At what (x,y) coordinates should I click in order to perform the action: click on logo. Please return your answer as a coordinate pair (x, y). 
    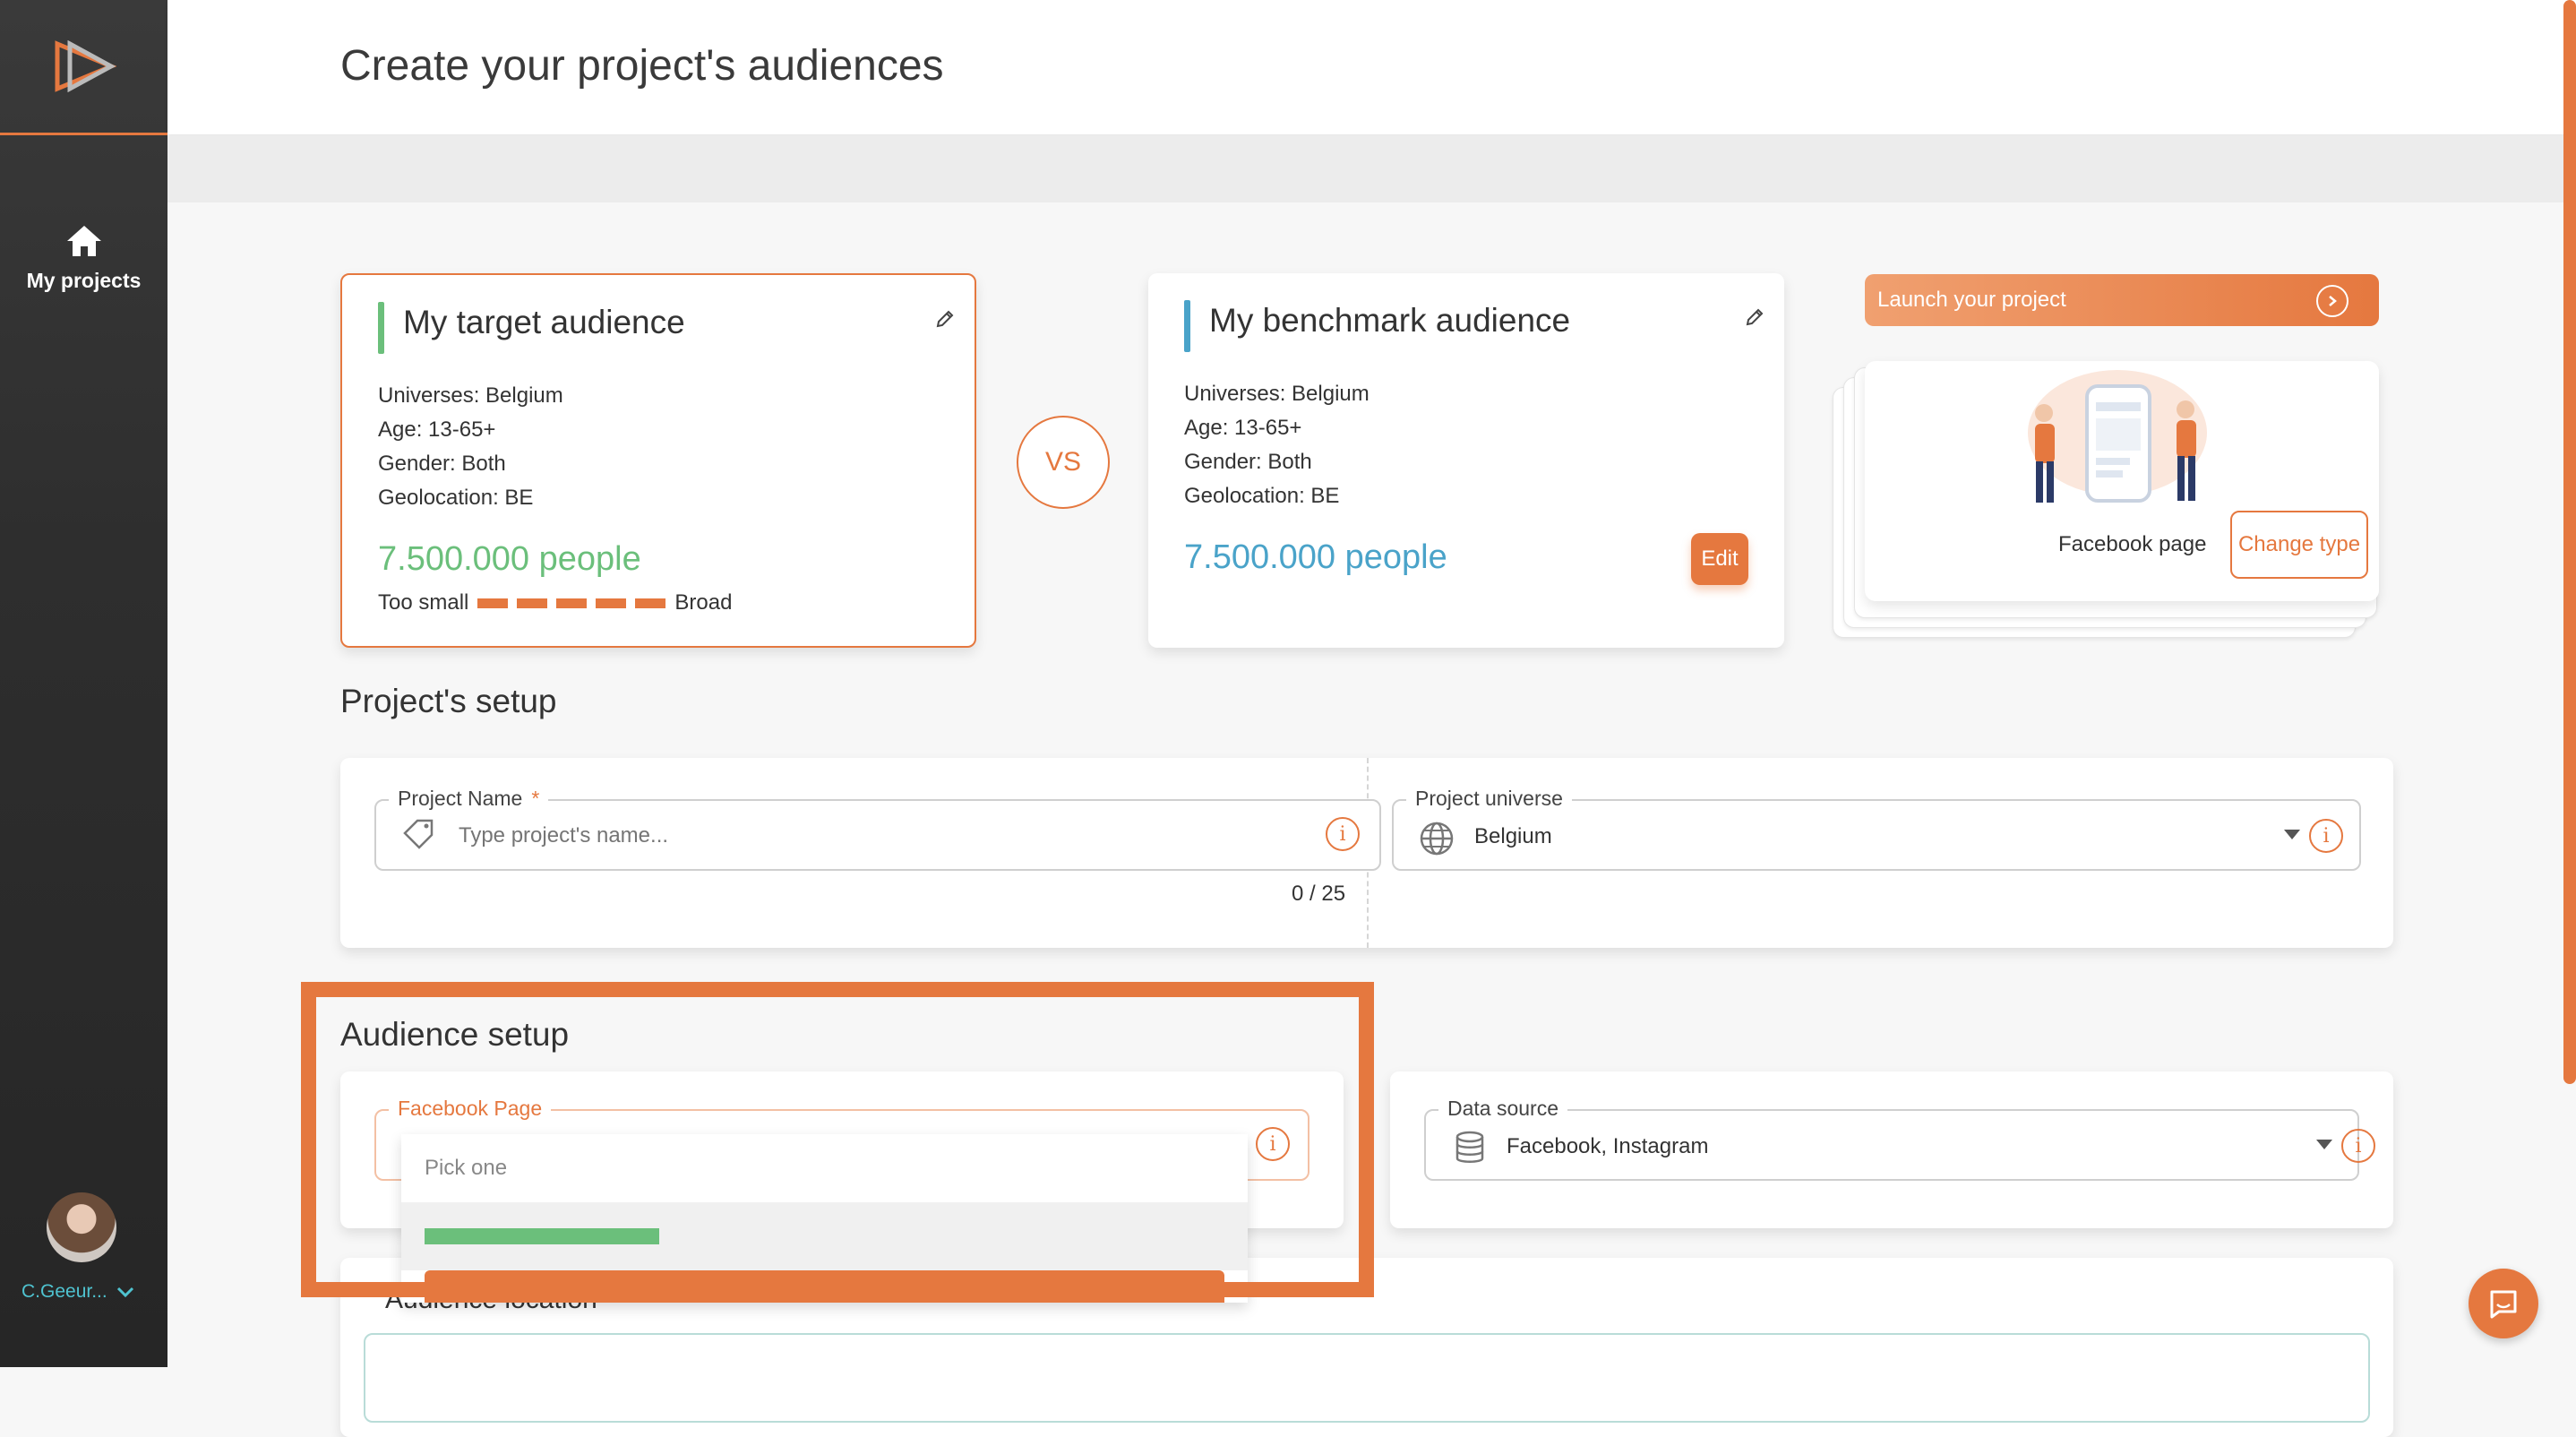
    Looking at the image, I should click on (83, 68).